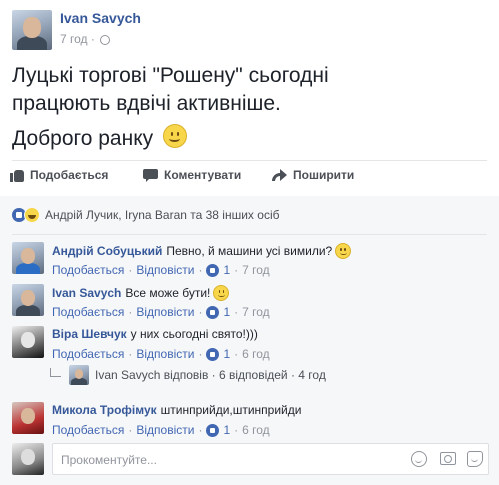  What do you see at coordinates (28, 459) in the screenshot?
I see `current-user-avatar` at bounding box center [28, 459].